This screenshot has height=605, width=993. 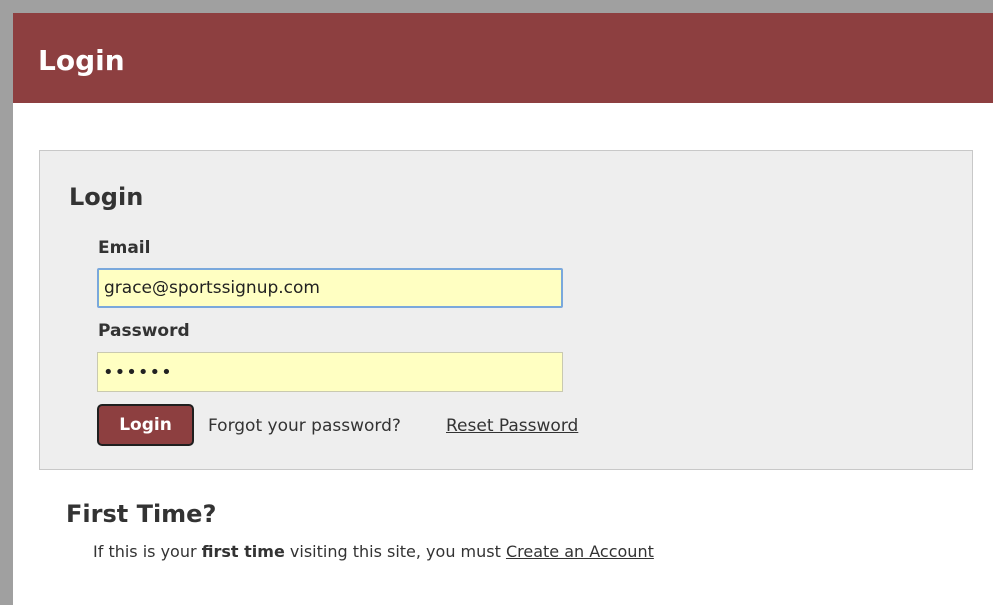 What do you see at coordinates (512, 426) in the screenshot?
I see `reset-password-link: Reset Password` at bounding box center [512, 426].